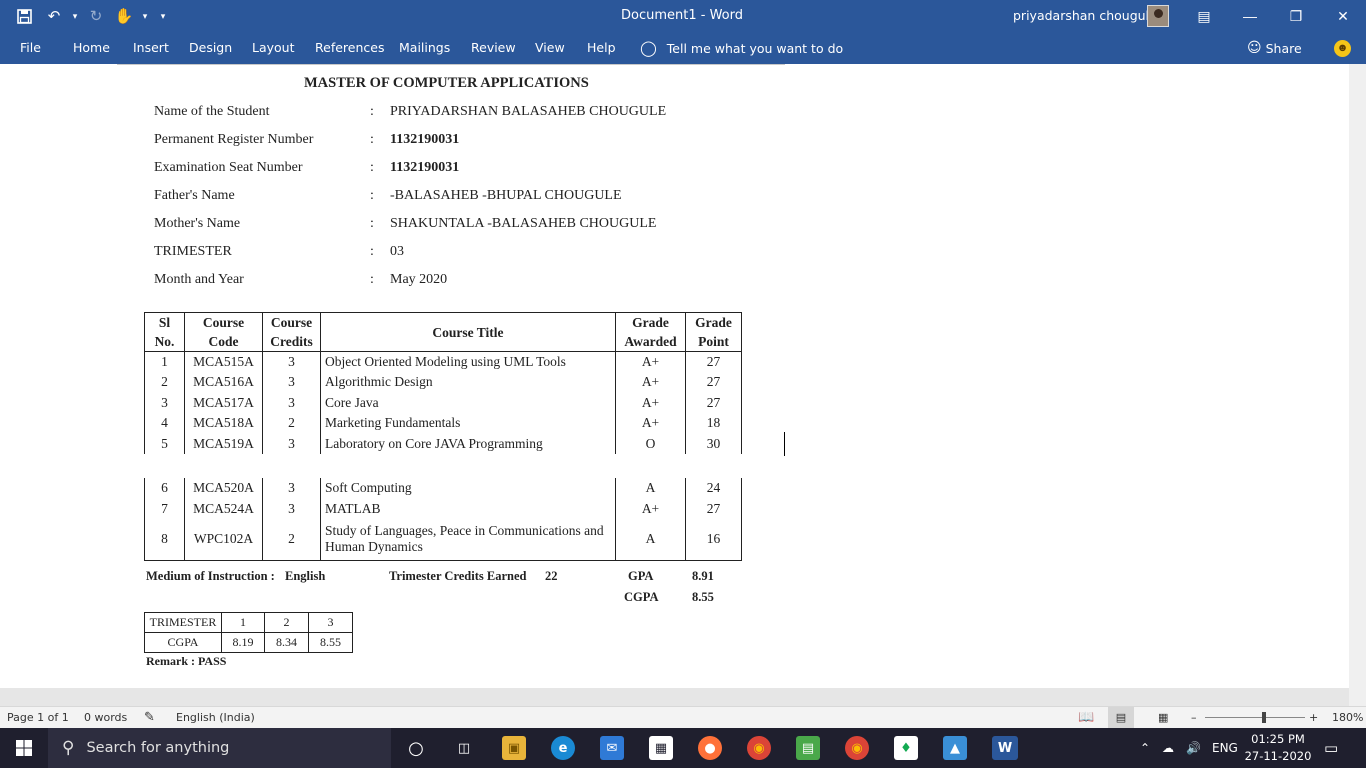  I want to click on avatar, so click(1158, 16).